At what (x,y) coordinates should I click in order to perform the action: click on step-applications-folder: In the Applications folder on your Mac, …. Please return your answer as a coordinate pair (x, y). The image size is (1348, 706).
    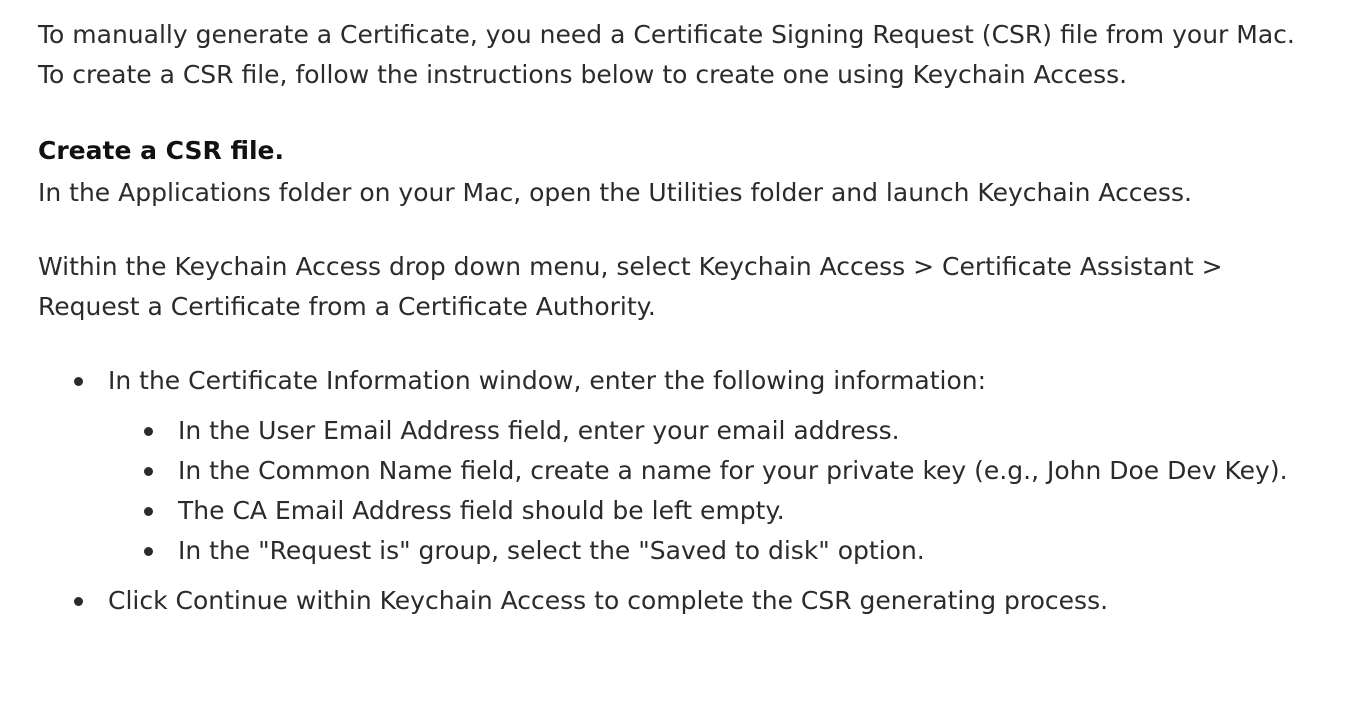
    Looking at the image, I should click on (615, 192).